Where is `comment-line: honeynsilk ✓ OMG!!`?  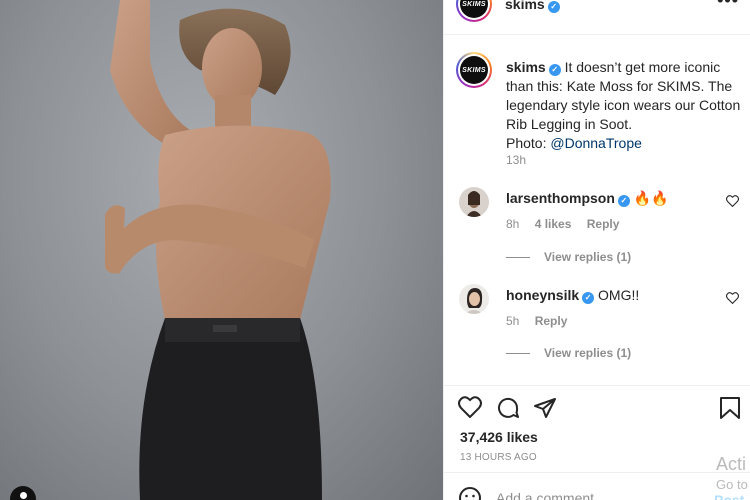
comment-line: honeynsilk ✓ OMG!! is located at coordinates (572, 295).